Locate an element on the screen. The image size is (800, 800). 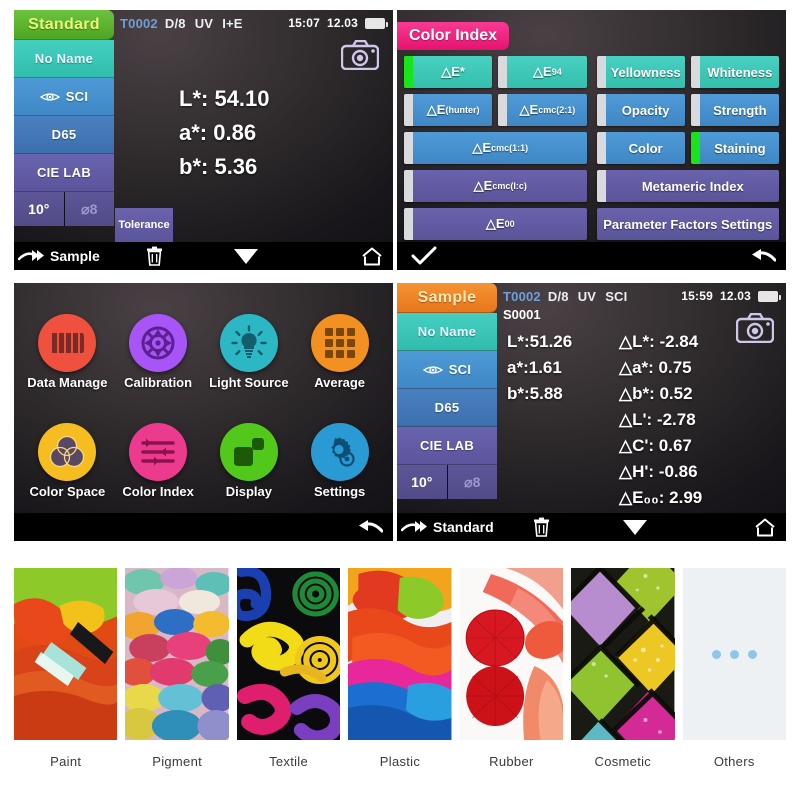
readout-value-b: 5.36 is located at coordinates (236, 166).